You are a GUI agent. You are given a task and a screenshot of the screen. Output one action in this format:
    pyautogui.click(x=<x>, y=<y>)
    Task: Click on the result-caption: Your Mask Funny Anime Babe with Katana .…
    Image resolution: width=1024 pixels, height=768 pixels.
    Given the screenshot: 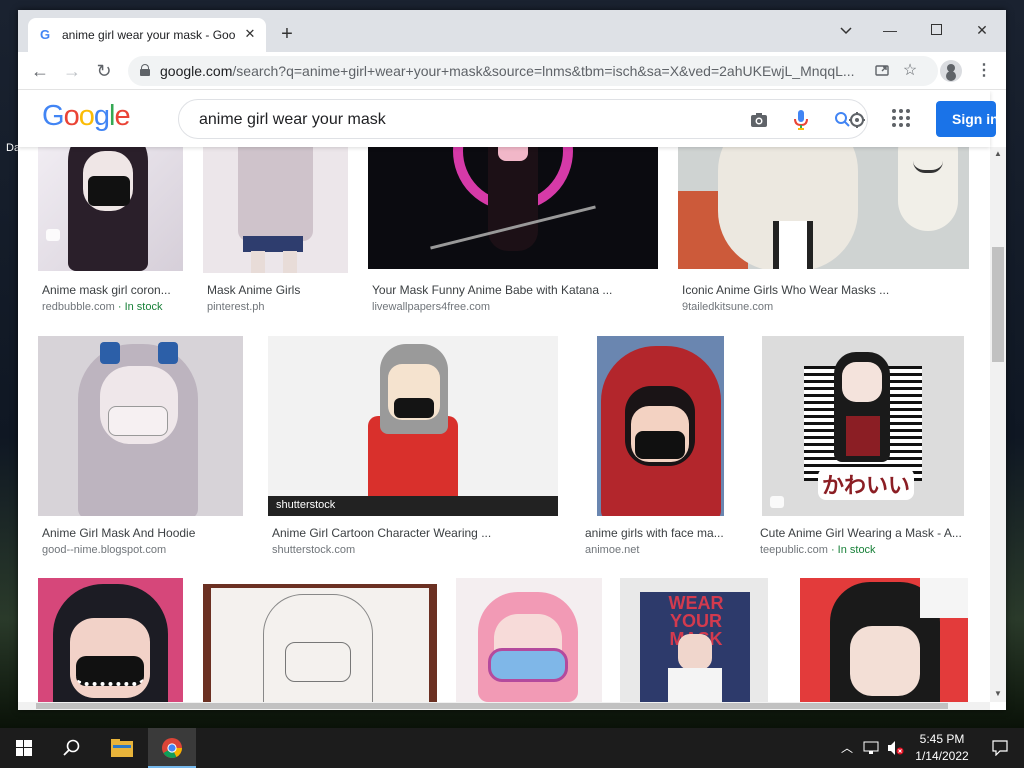 What is the action you would take?
    pyautogui.click(x=514, y=290)
    